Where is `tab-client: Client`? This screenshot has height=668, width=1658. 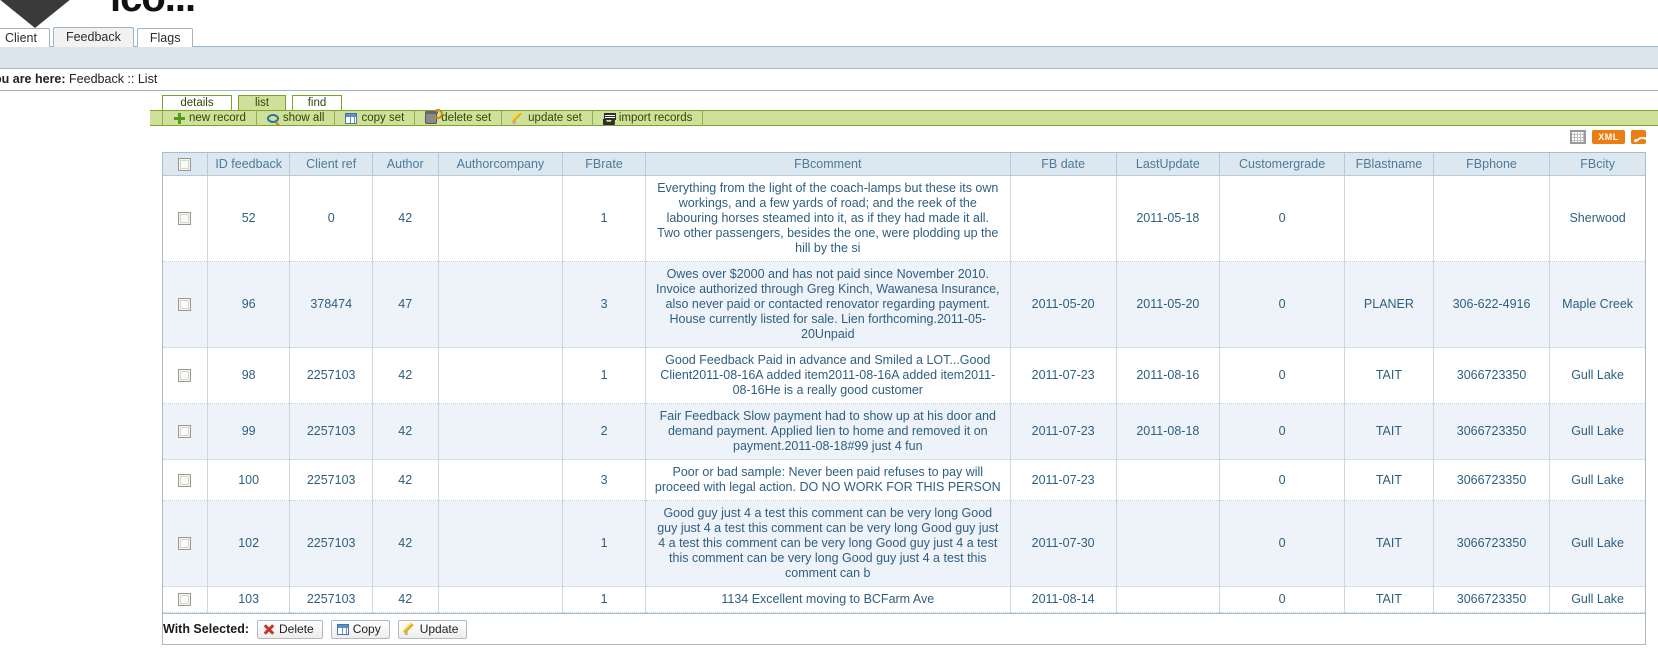 tab-client: Client is located at coordinates (25, 37).